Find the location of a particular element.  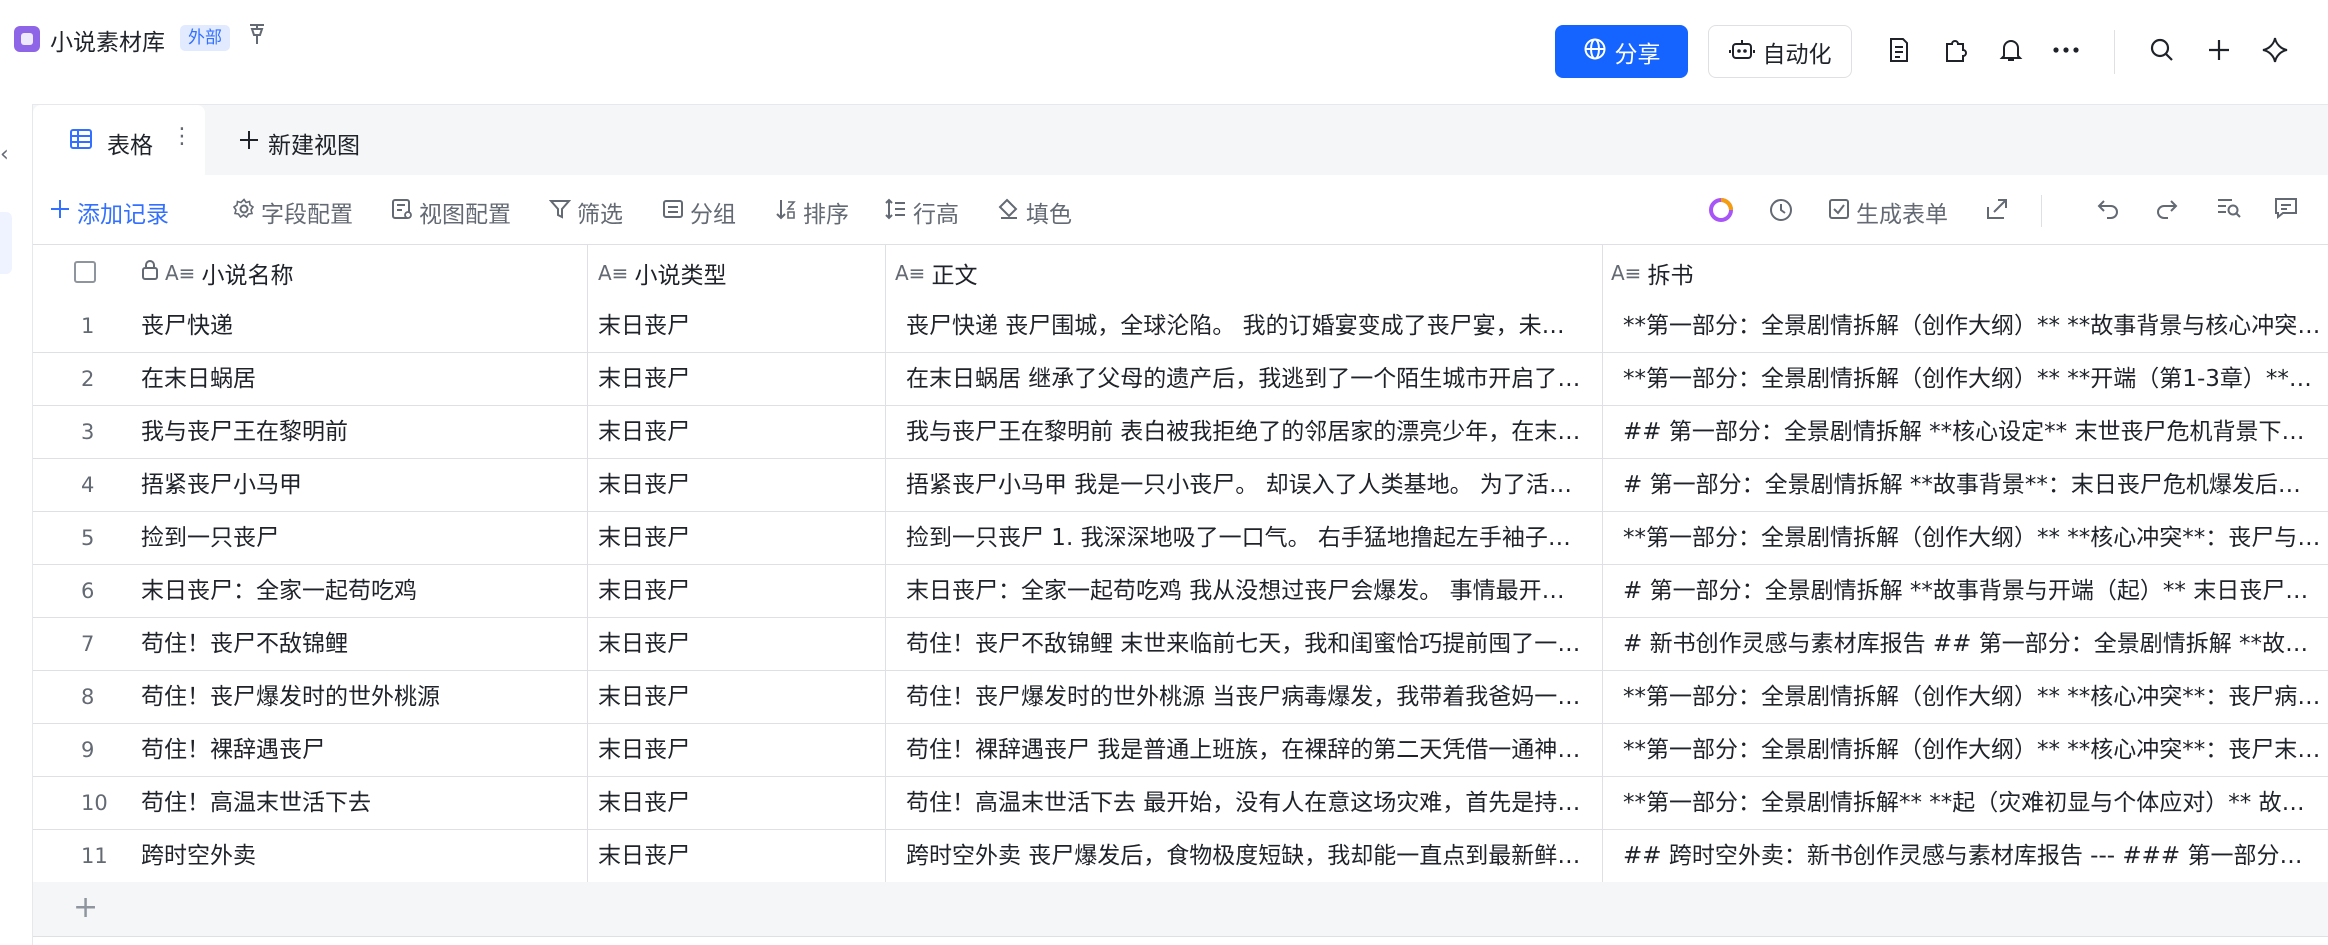

vertical-more-icon: ⋮ is located at coordinates (182, 136).